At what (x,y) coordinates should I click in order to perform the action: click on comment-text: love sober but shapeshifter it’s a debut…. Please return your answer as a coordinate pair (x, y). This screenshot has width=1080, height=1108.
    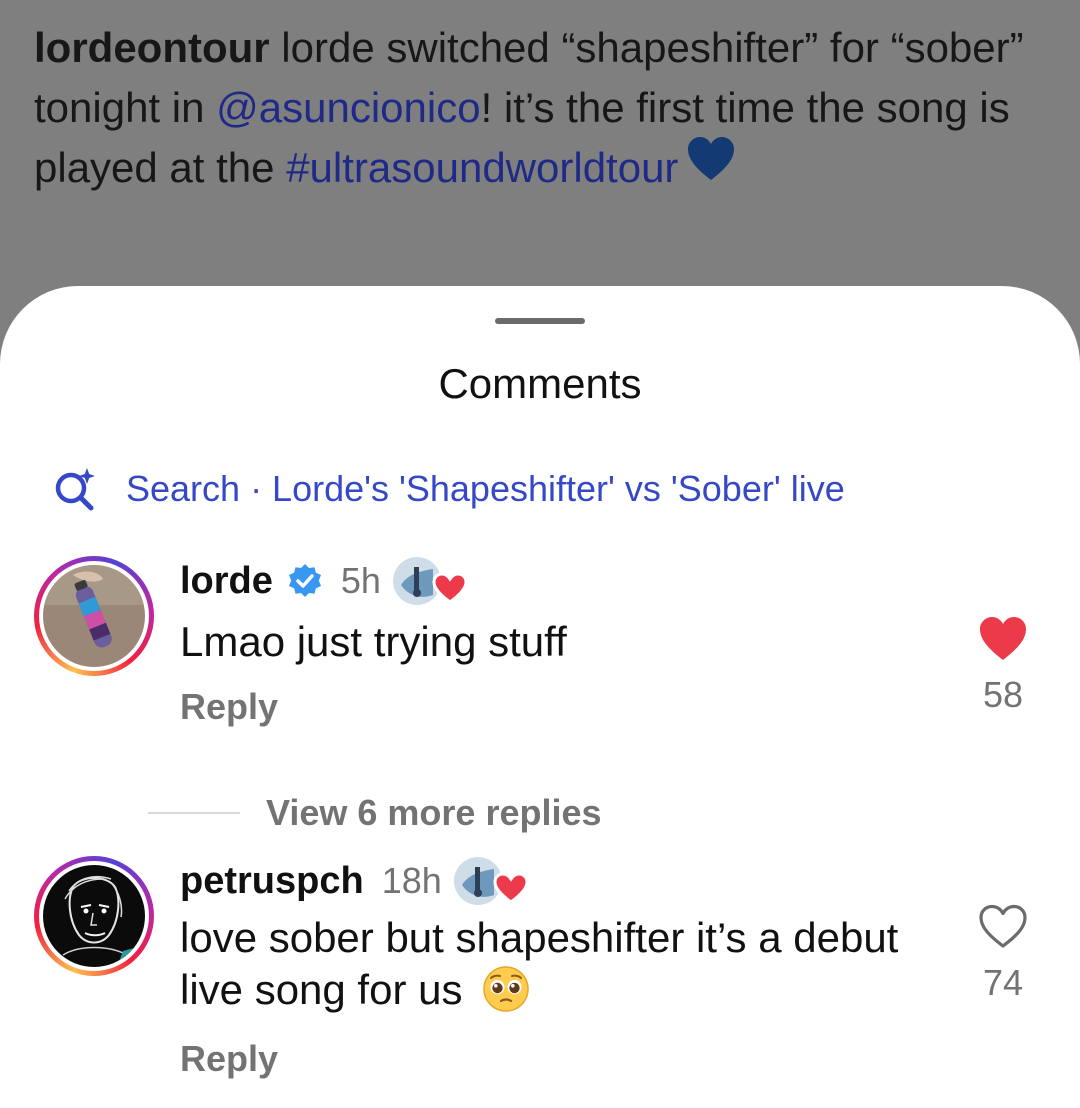
    Looking at the image, I should click on (540, 964).